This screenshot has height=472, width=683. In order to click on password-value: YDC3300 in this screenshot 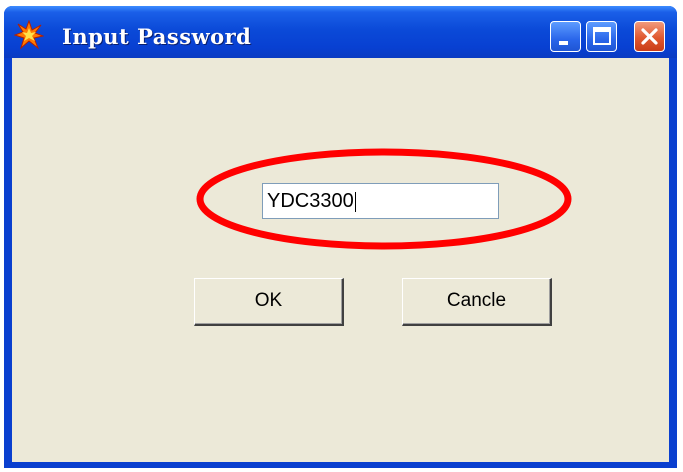, I will do `click(310, 201)`.